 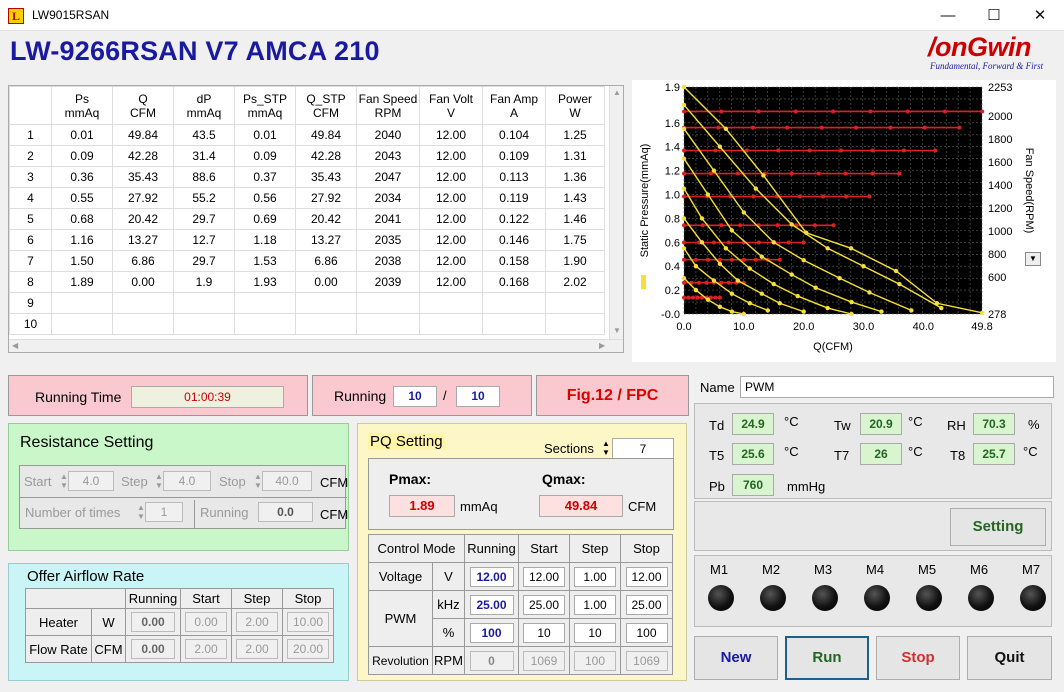 I want to click on revolution-start: 1069, so click(x=544, y=660).